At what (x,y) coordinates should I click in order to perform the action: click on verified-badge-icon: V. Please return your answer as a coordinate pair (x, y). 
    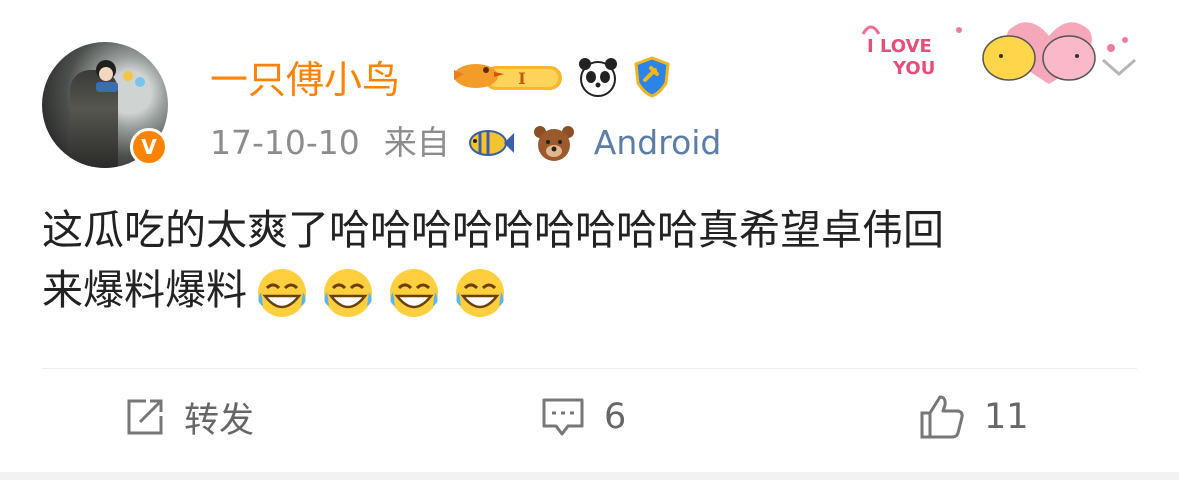
    Looking at the image, I should click on (149, 147).